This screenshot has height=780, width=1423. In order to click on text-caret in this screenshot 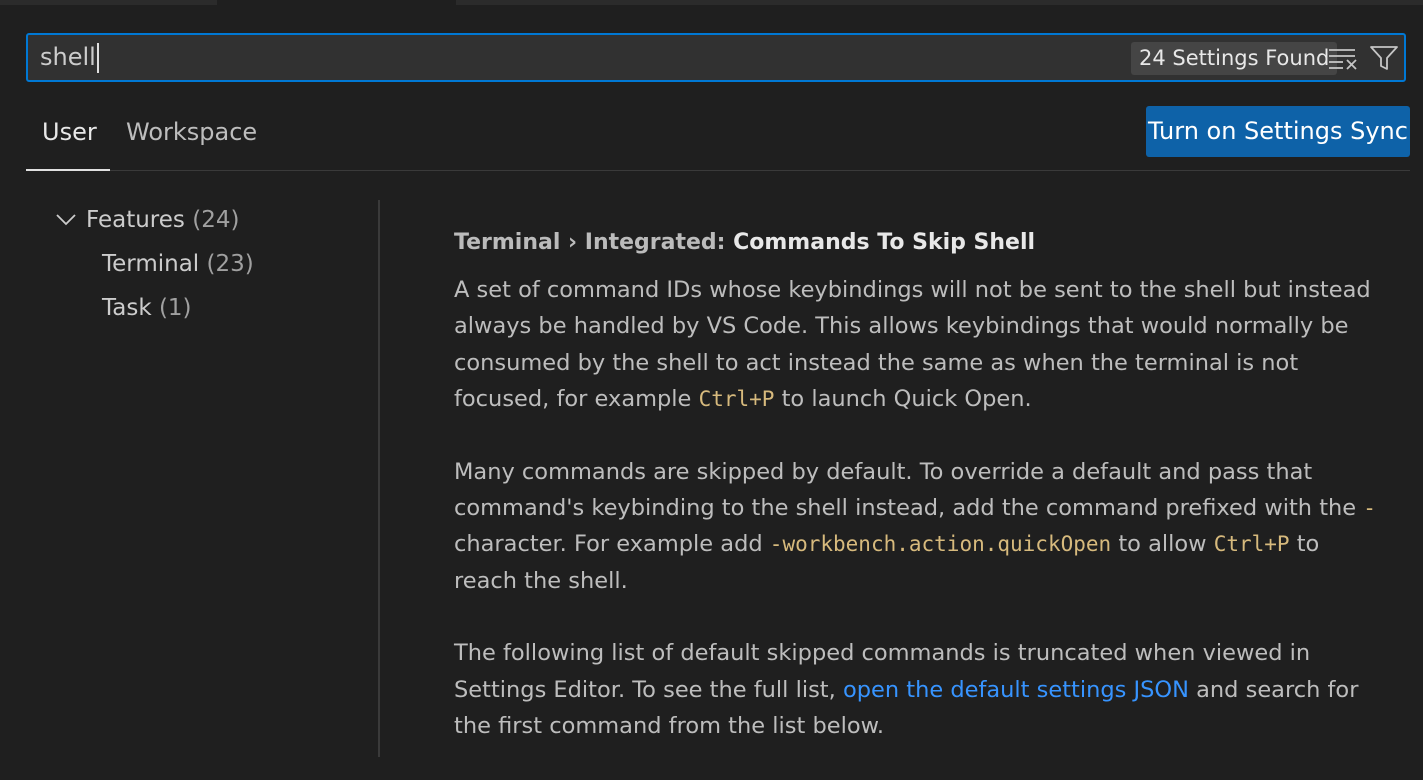, I will do `click(97, 58)`.